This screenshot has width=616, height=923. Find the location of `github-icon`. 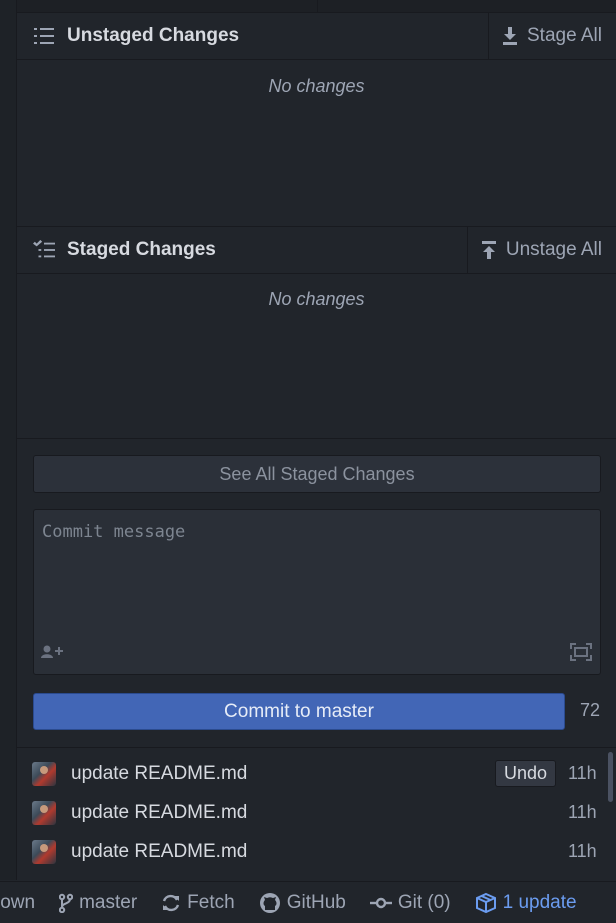

github-icon is located at coordinates (270, 903).